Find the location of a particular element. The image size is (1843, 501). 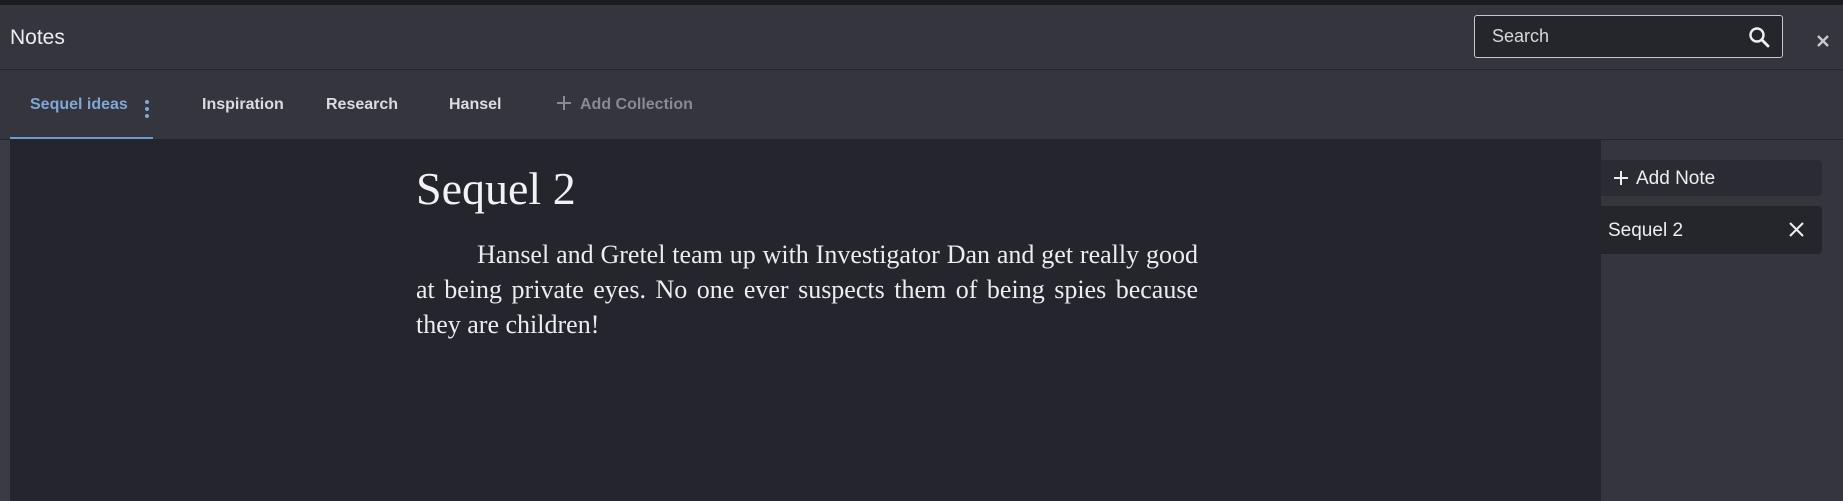

tab-inspiration: Inspiration is located at coordinates (243, 104).